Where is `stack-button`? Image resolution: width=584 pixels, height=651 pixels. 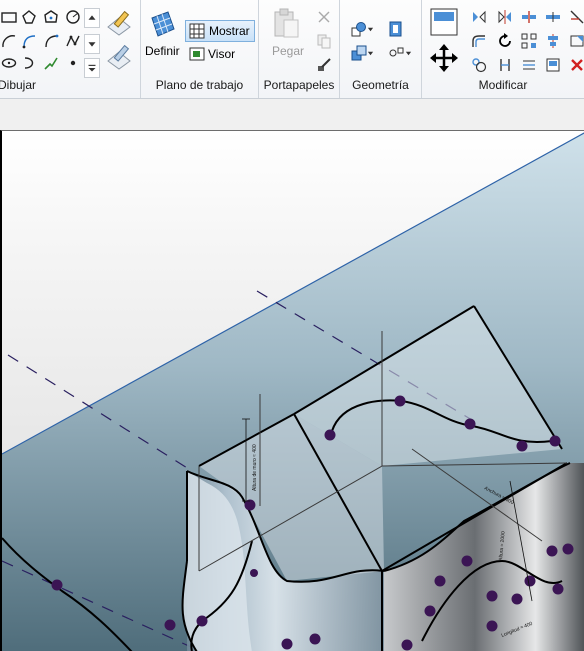 stack-button is located at coordinates (553, 65).